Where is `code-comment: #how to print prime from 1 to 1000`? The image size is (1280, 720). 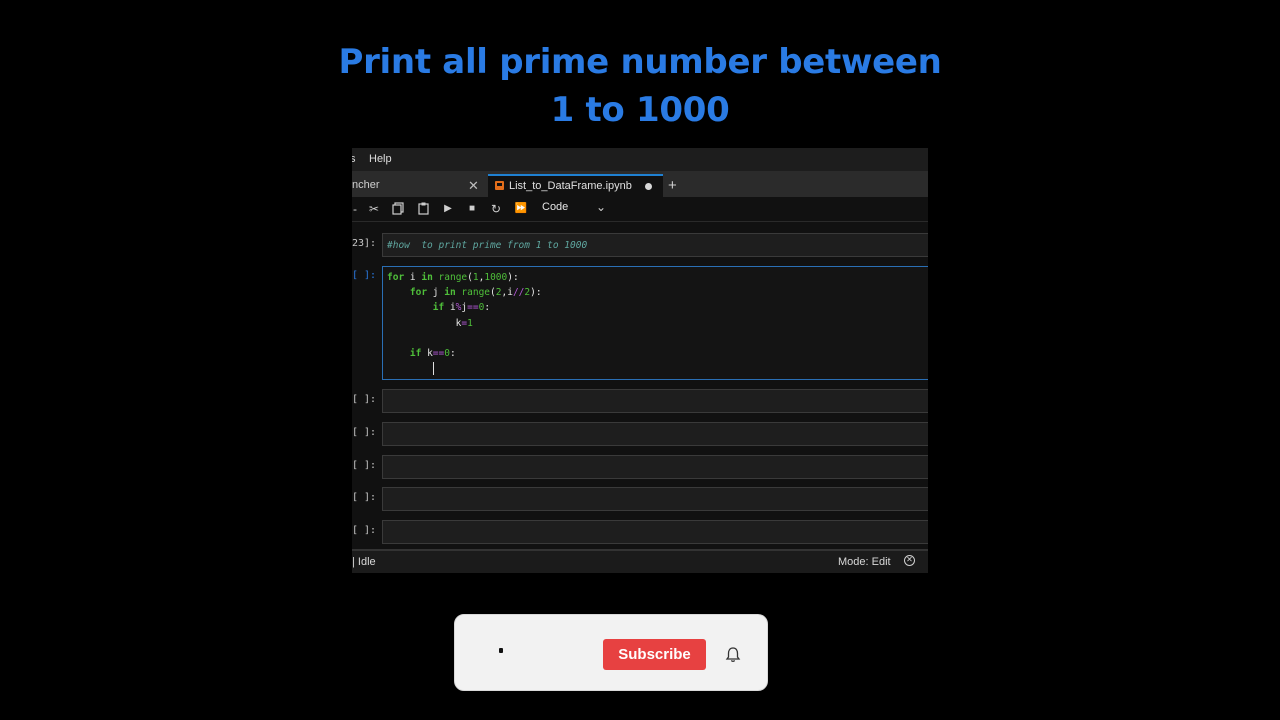
code-comment: #how to print prime from 1 to 1000 is located at coordinates (487, 245).